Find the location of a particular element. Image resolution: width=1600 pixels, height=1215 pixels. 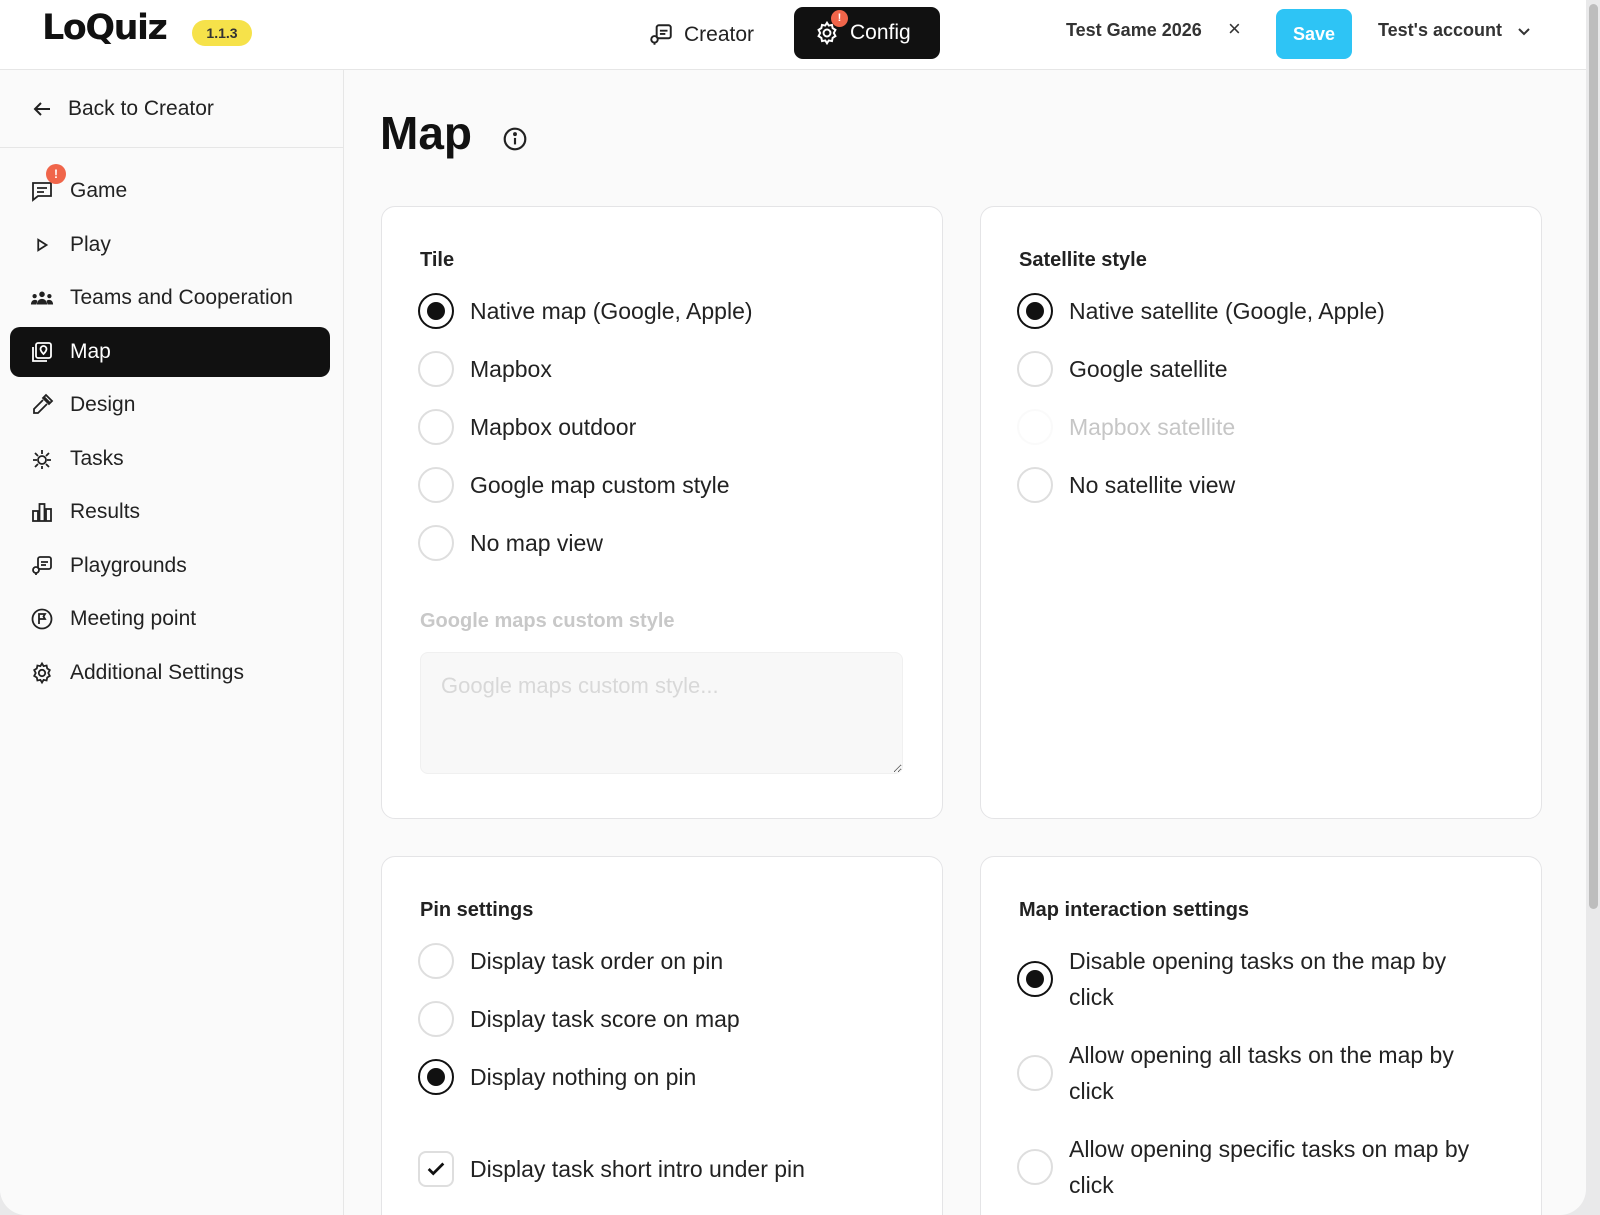

logo: LoQuiz is located at coordinates (105, 28).